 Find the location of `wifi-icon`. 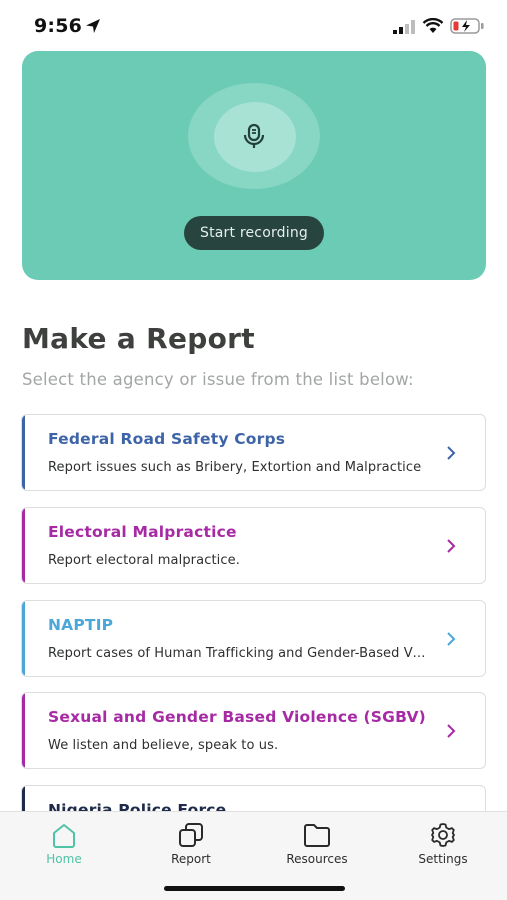

wifi-icon is located at coordinates (433, 25).